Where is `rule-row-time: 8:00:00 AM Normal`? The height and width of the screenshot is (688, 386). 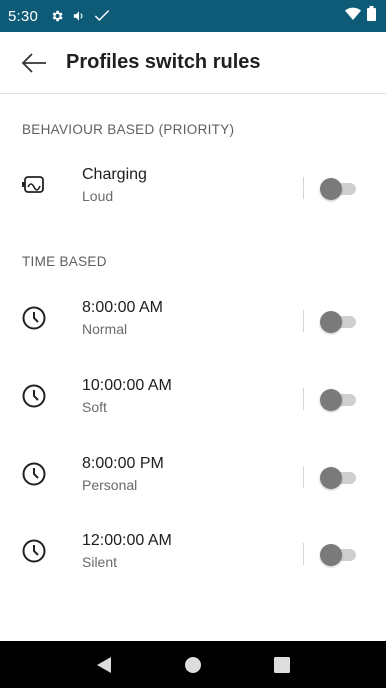 rule-row-time: 8:00:00 AM Normal is located at coordinates (193, 320).